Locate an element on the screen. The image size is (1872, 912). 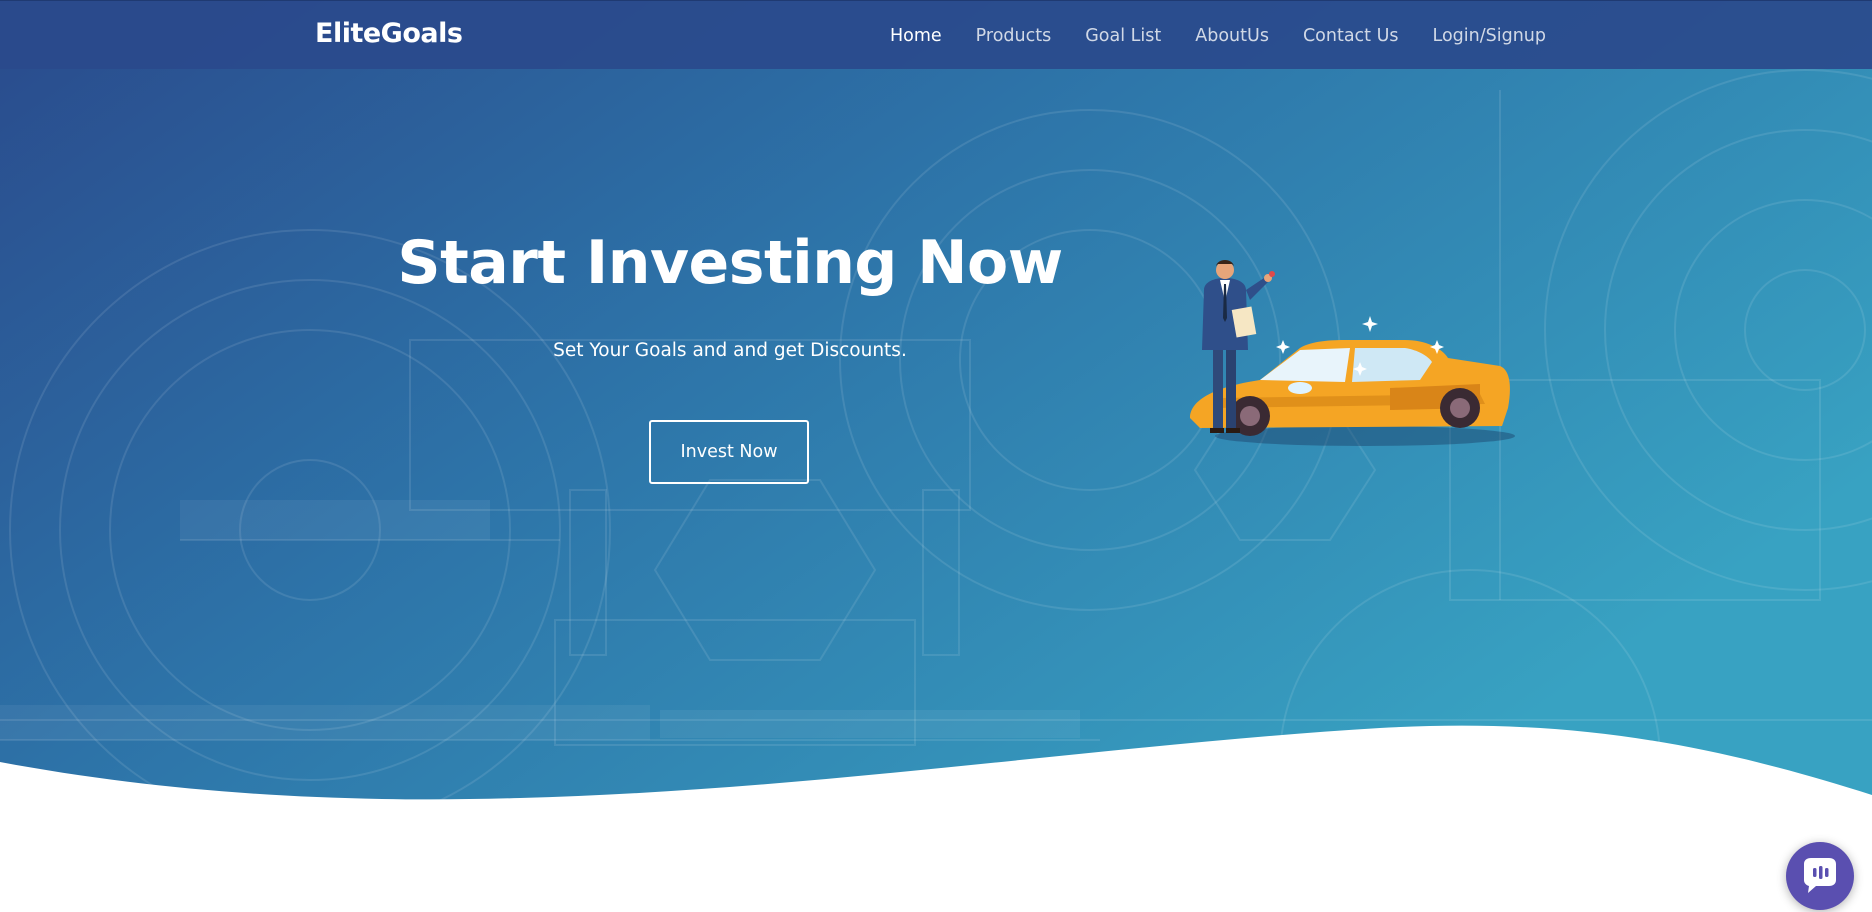
invest-now-button: Invest Now is located at coordinates (729, 452).